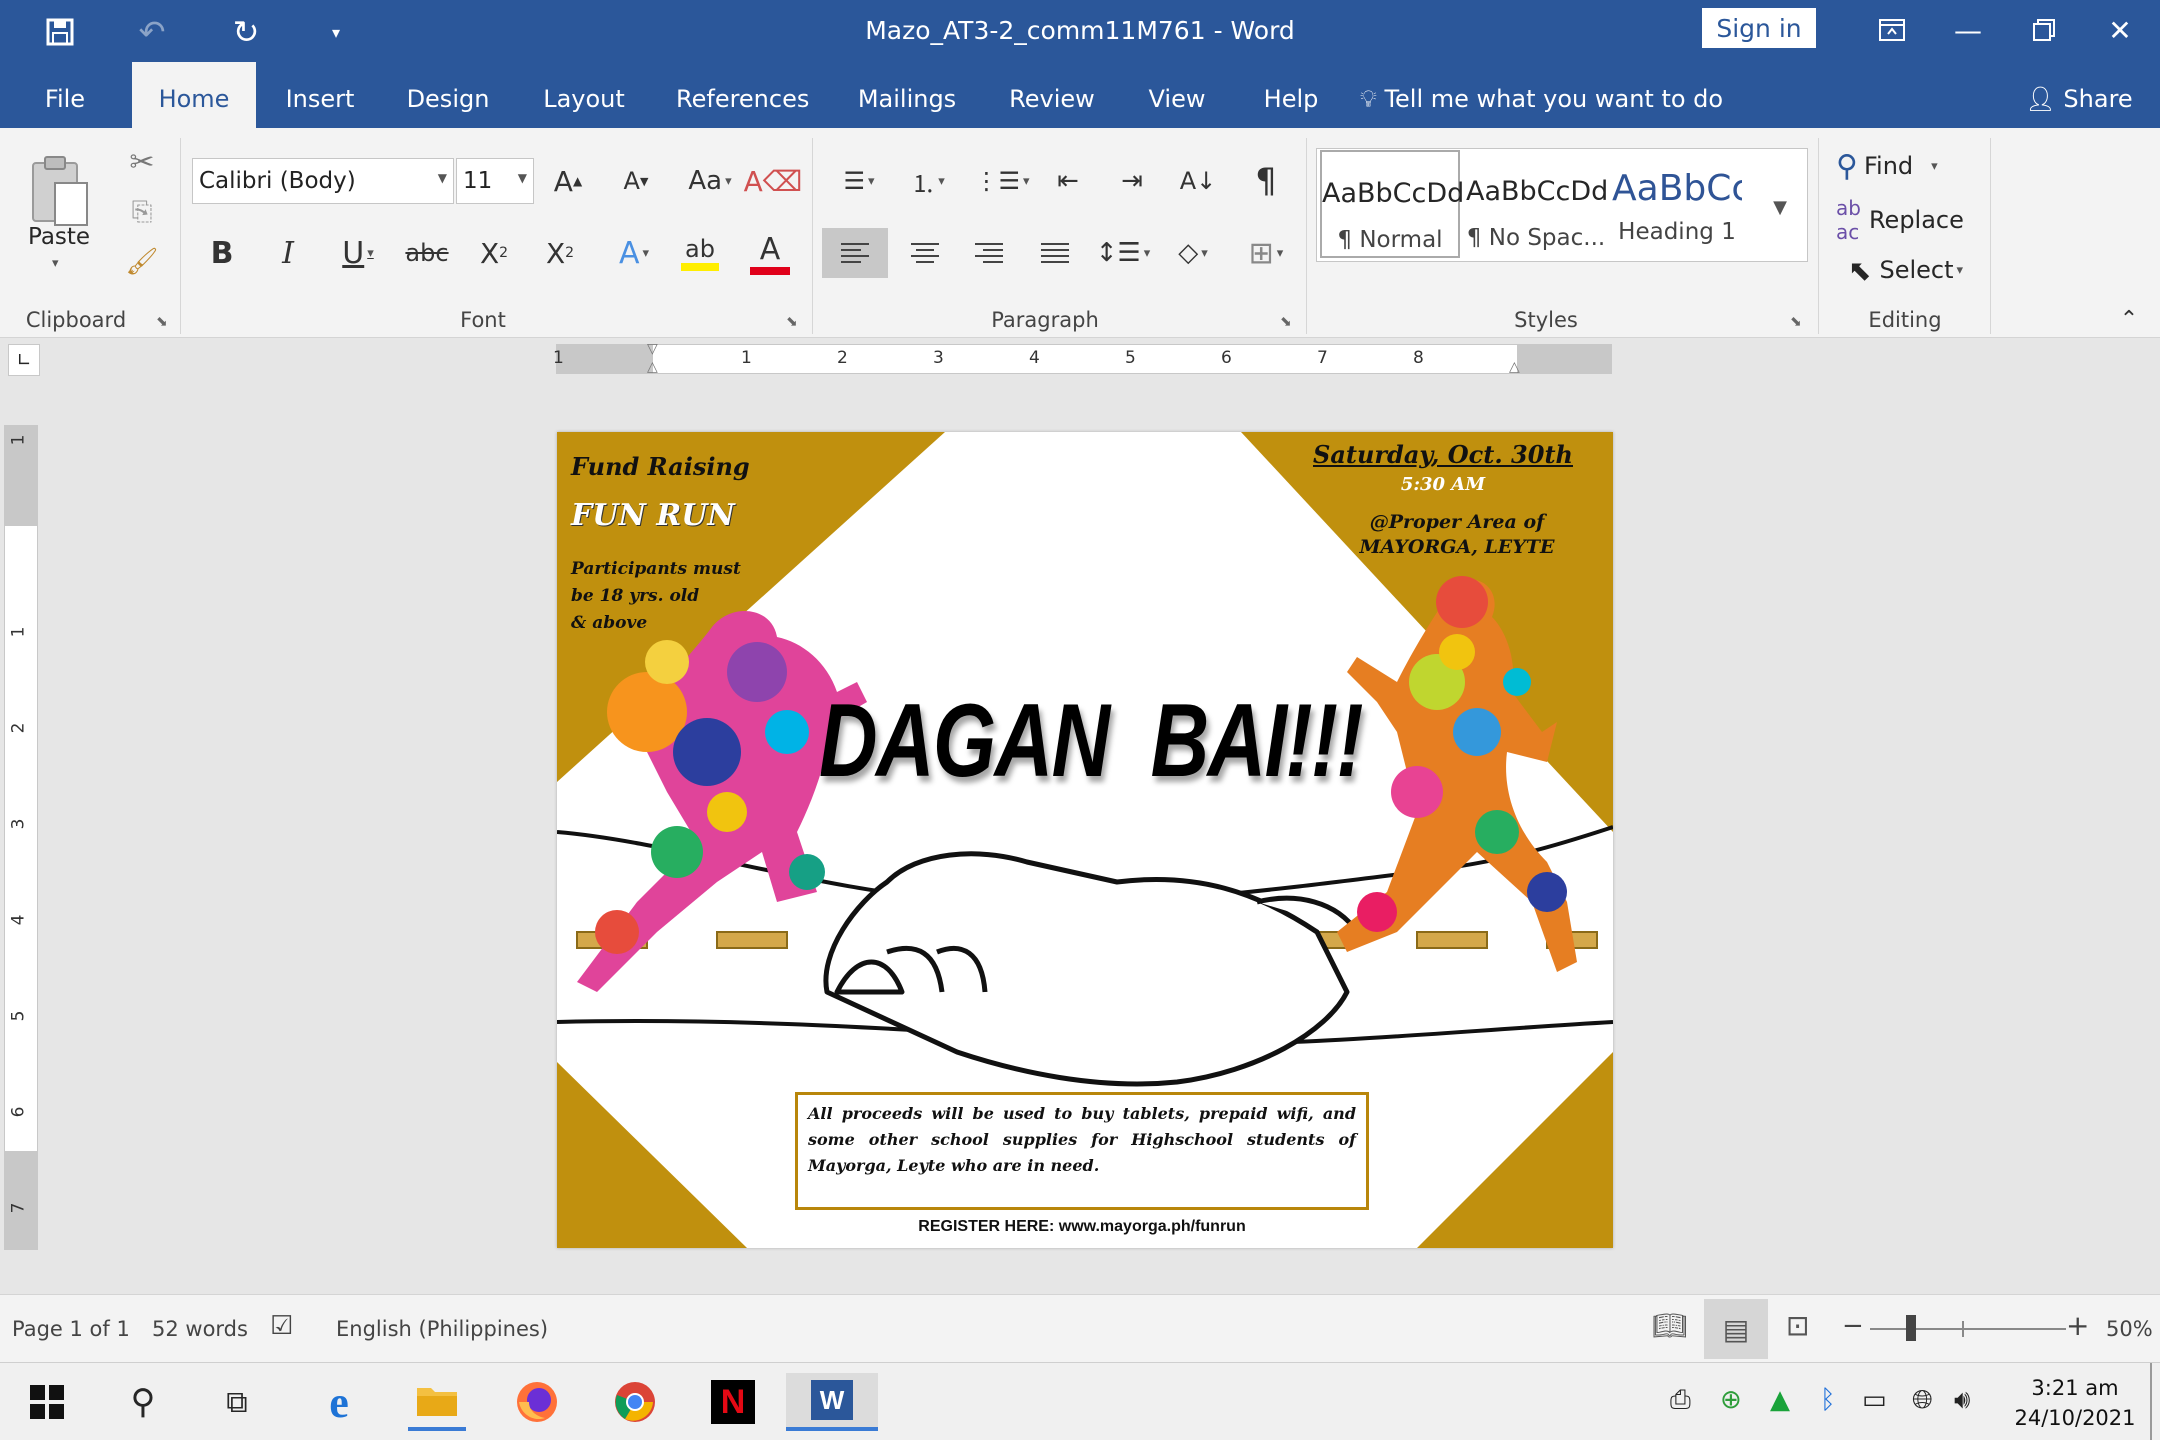 This screenshot has height=1440, width=2160. Describe the element at coordinates (495, 181) in the screenshot. I see `font-size-select: 11 ▼` at that location.